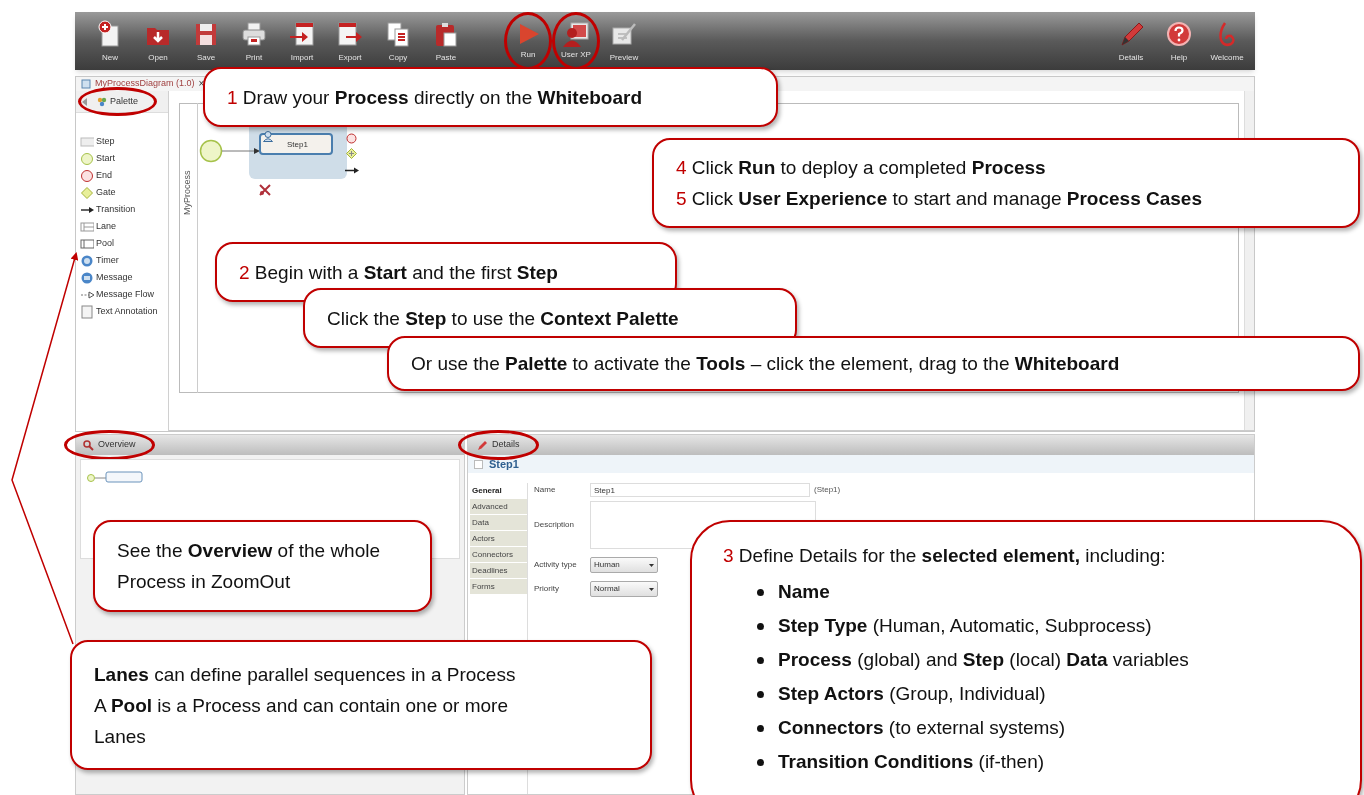  Describe the element at coordinates (87, 159) in the screenshot. I see `start-circle-icon` at that location.